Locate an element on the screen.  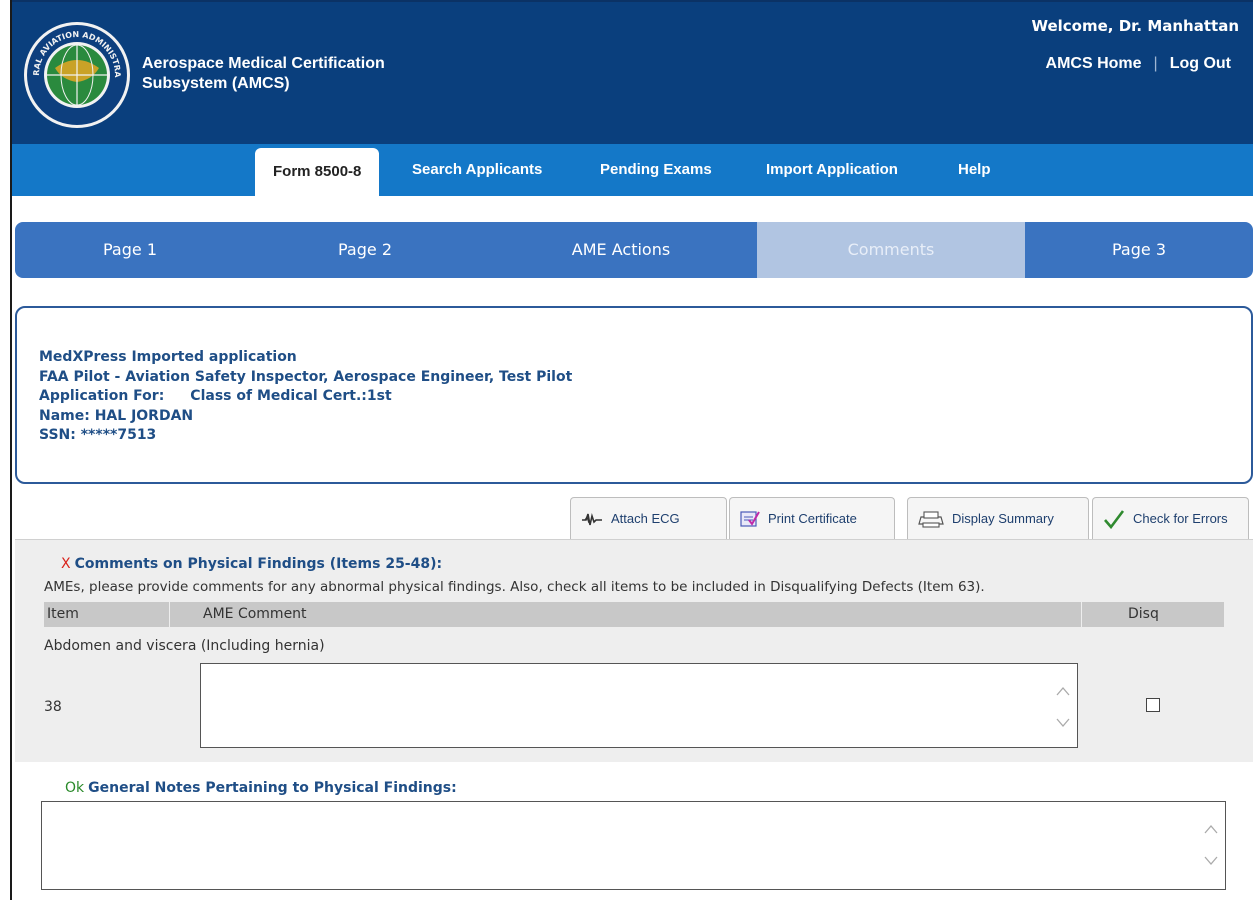
app-title-line1: Aerospace Medical Certification is located at coordinates (263, 63).